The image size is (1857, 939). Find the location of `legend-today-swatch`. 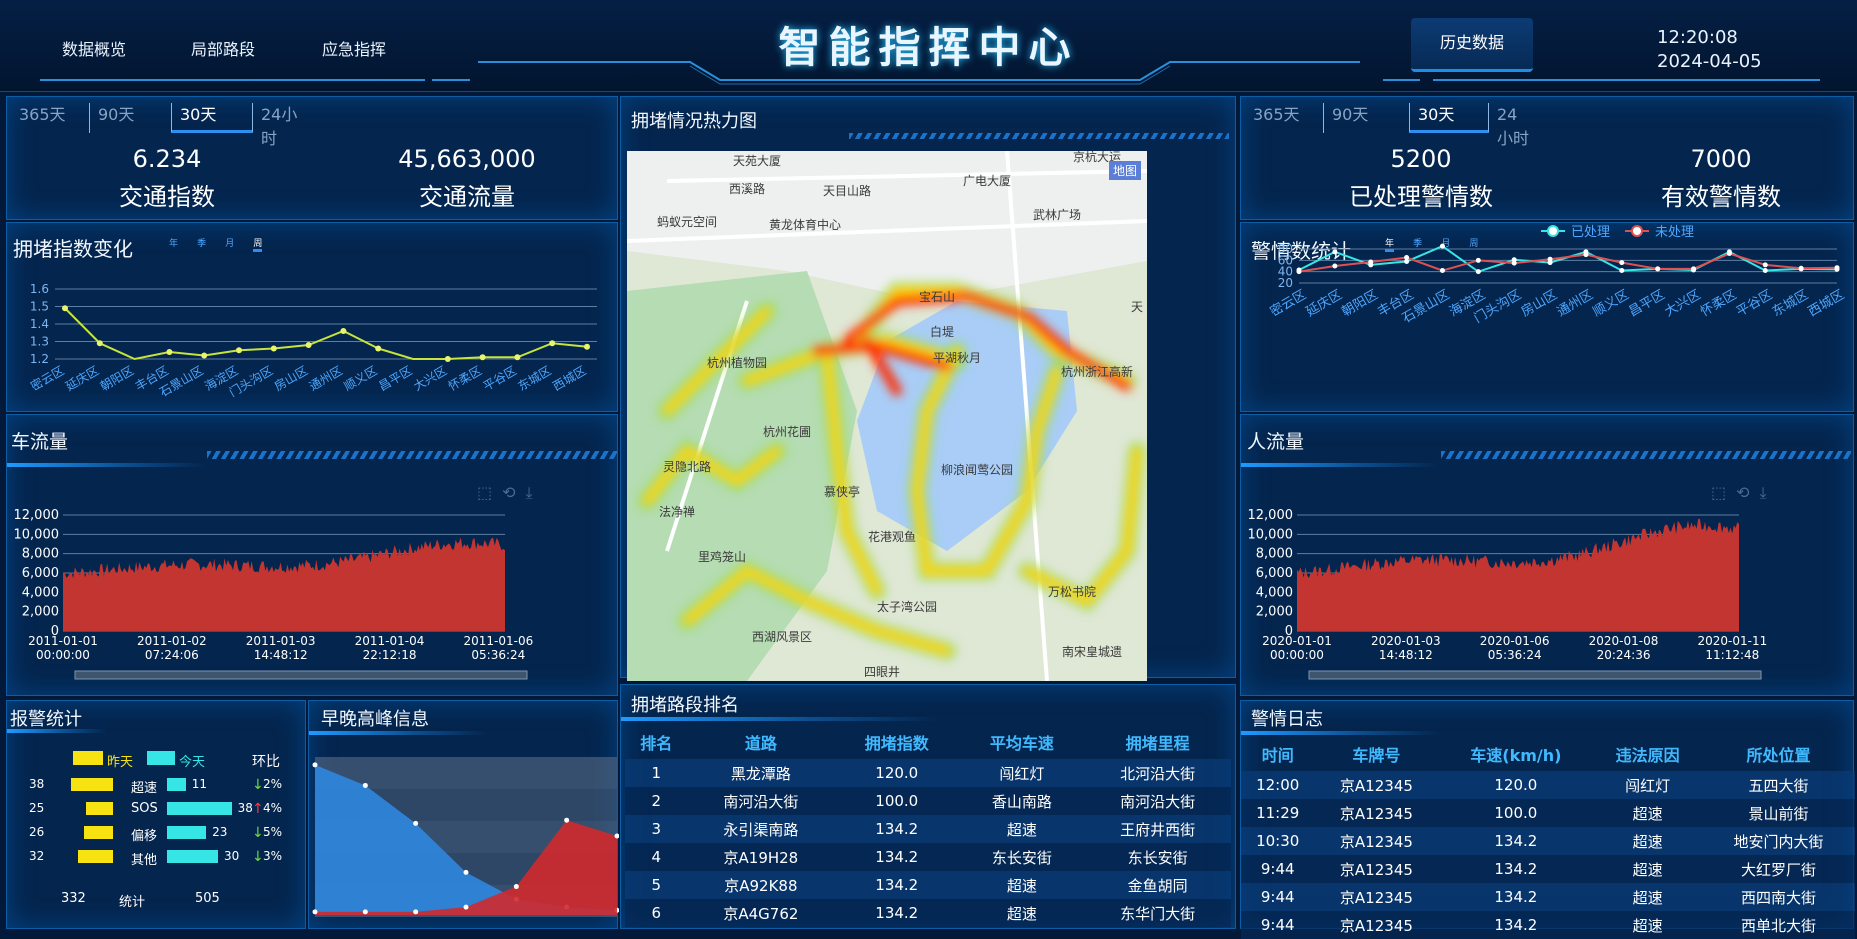

legend-today-swatch is located at coordinates (161, 758).